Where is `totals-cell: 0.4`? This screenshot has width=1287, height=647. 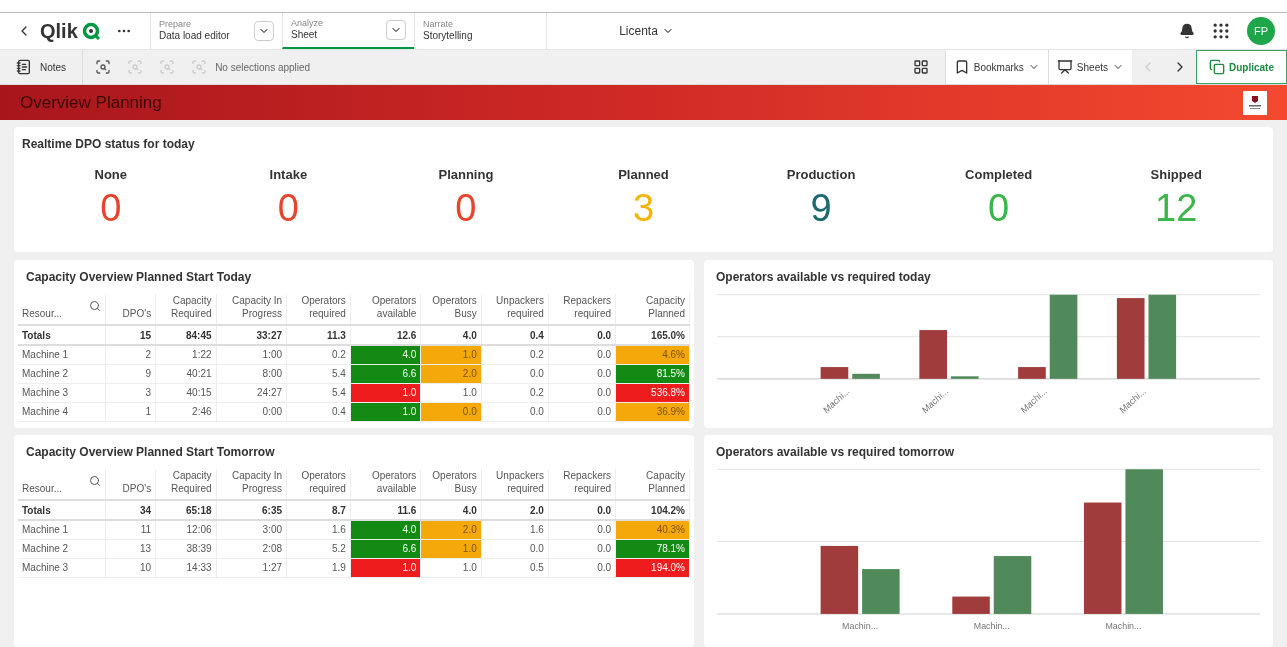 totals-cell: 0.4 is located at coordinates (537, 335).